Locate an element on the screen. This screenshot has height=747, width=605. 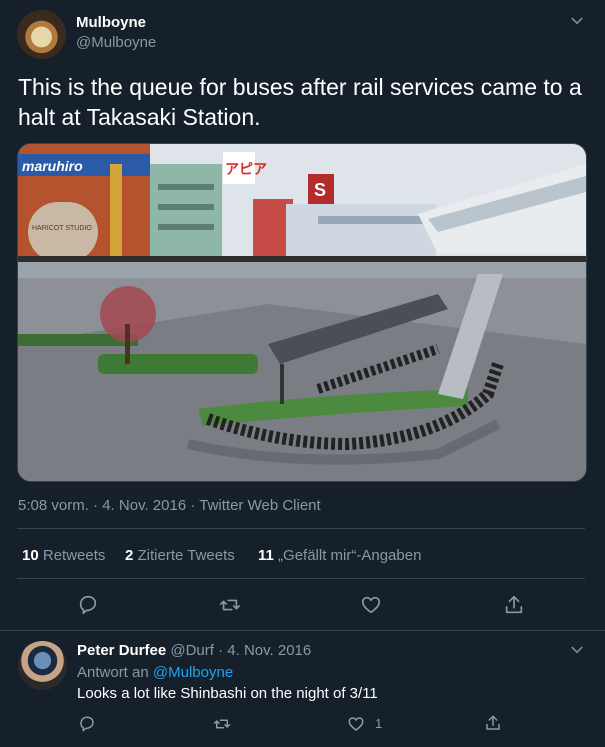
tweet-date: 4. Nov. 2016 is located at coordinates (144, 505).